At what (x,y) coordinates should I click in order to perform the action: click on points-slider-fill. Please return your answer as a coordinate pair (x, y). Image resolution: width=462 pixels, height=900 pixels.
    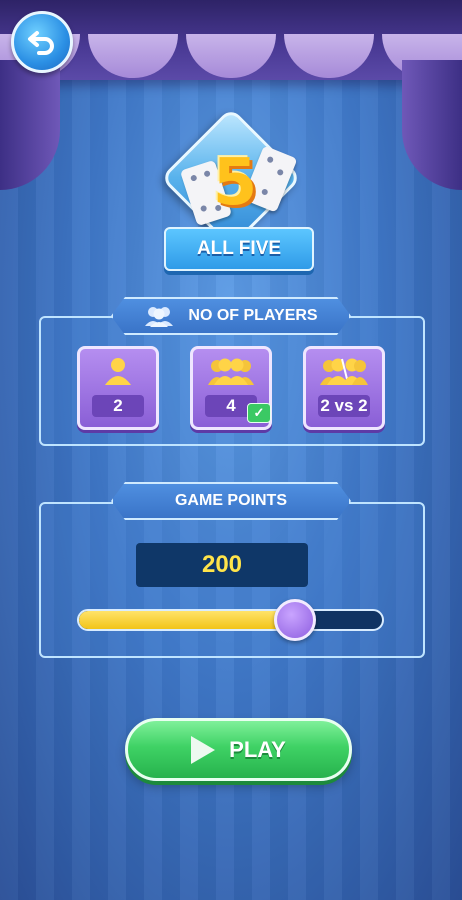
    Looking at the image, I should click on (188, 620).